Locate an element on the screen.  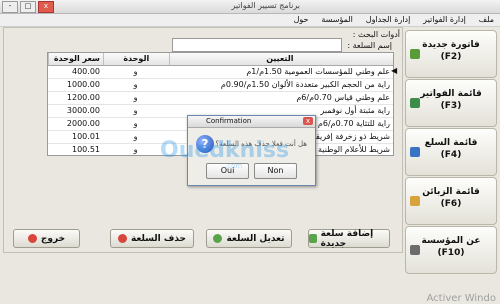
menu-invoices: إدارة الفواتير is located at coordinates (444, 20).